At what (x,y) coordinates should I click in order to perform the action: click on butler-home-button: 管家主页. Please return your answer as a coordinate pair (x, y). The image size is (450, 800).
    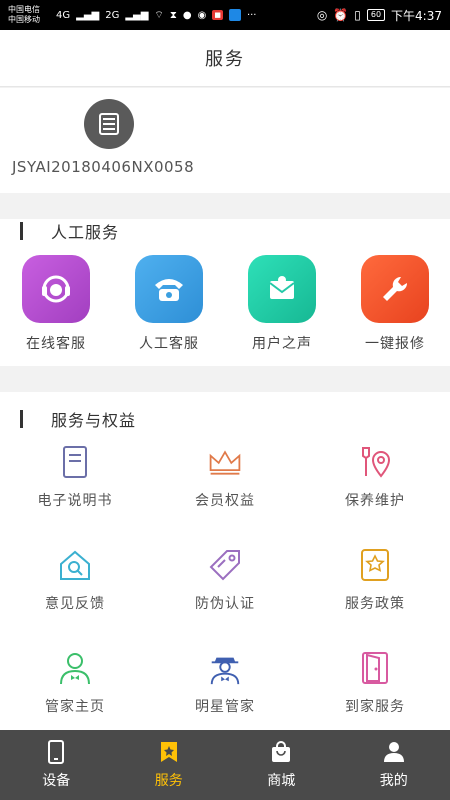
    Looking at the image, I should click on (75, 683).